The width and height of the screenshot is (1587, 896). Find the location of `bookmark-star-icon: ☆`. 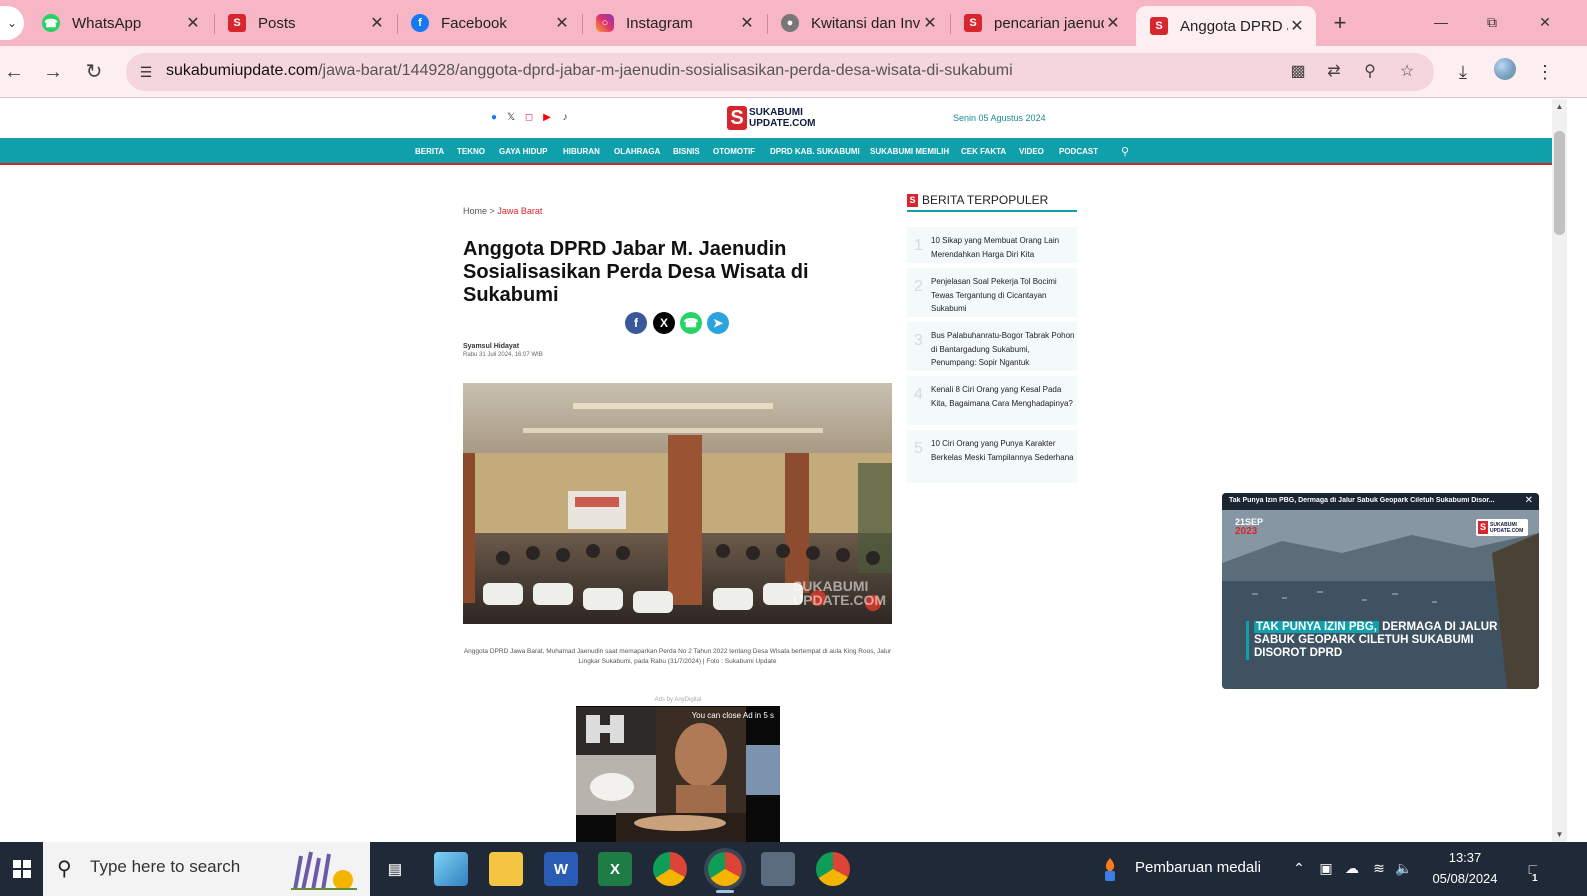

bookmark-star-icon: ☆ is located at coordinates (1407, 72).